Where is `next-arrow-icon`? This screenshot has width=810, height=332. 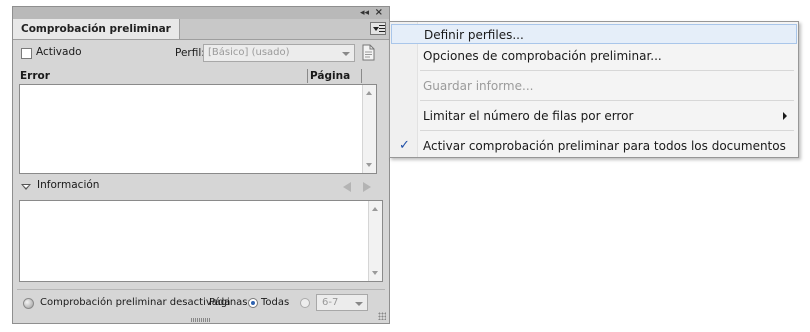
next-arrow-icon is located at coordinates (367, 187).